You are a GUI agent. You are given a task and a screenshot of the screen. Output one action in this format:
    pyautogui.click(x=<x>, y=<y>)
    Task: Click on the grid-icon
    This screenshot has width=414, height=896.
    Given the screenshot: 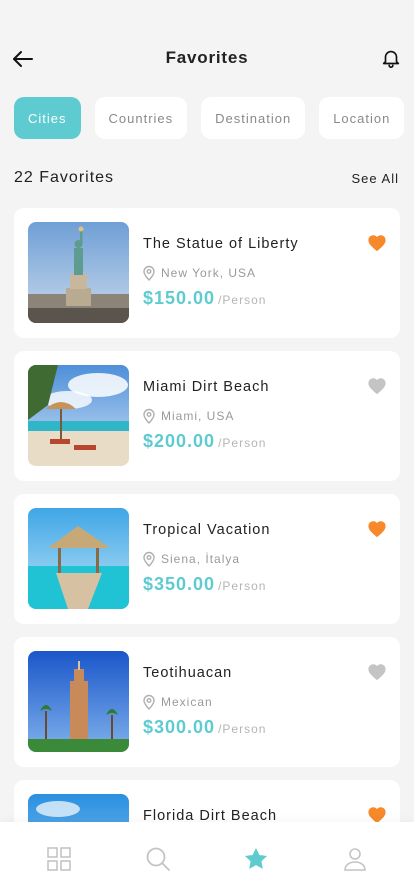 What is the action you would take?
    pyautogui.click(x=59, y=859)
    